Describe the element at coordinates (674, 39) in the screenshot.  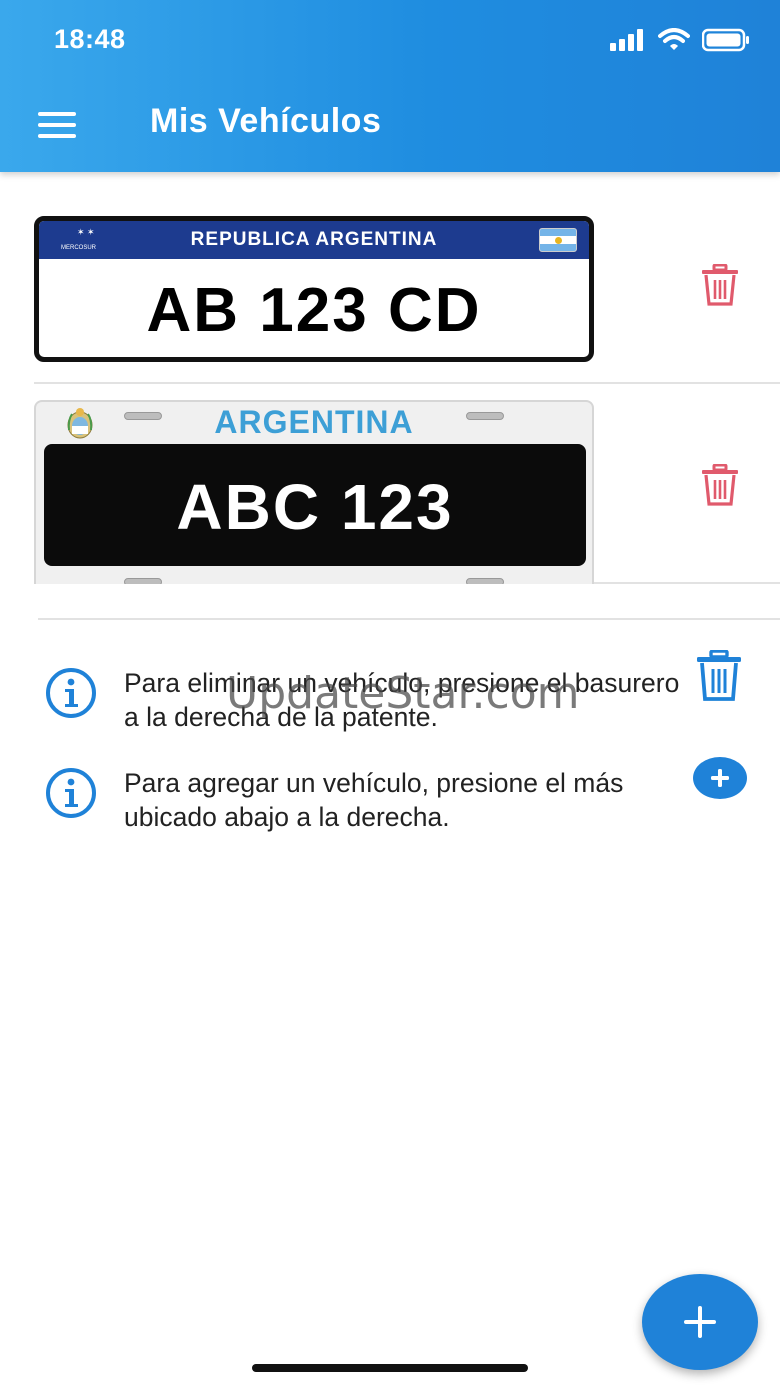
I see `wifi-icon` at that location.